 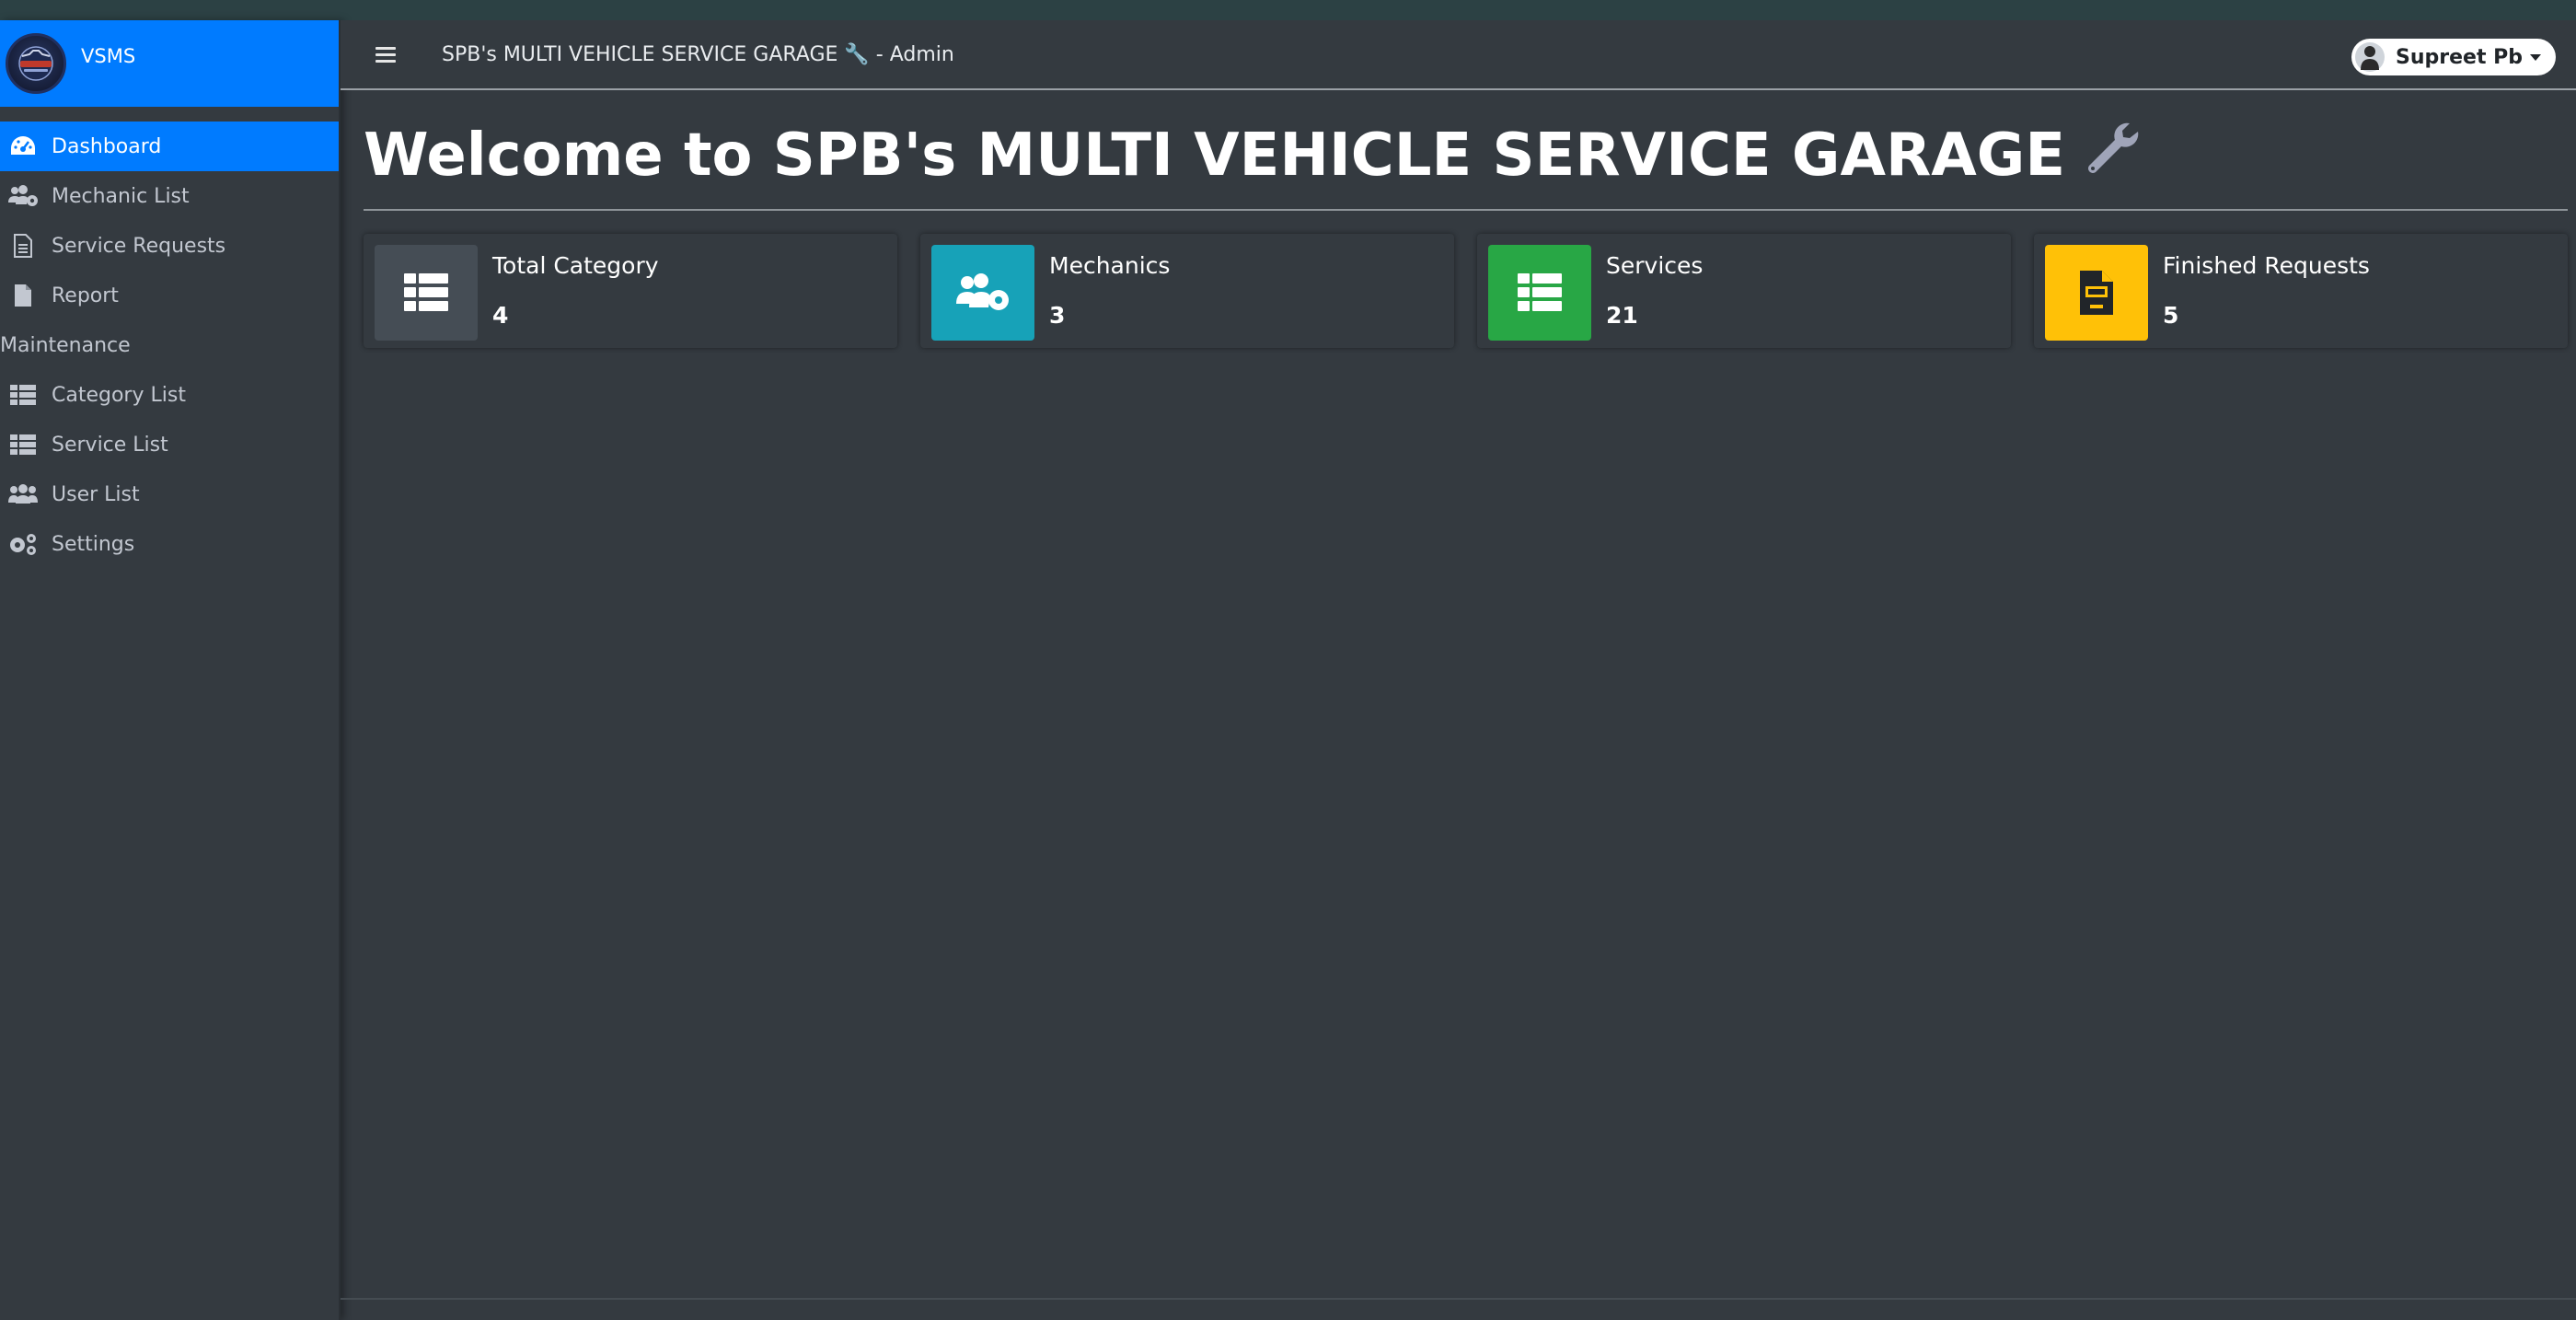 What do you see at coordinates (36, 63) in the screenshot?
I see `auto-repair-logo` at bounding box center [36, 63].